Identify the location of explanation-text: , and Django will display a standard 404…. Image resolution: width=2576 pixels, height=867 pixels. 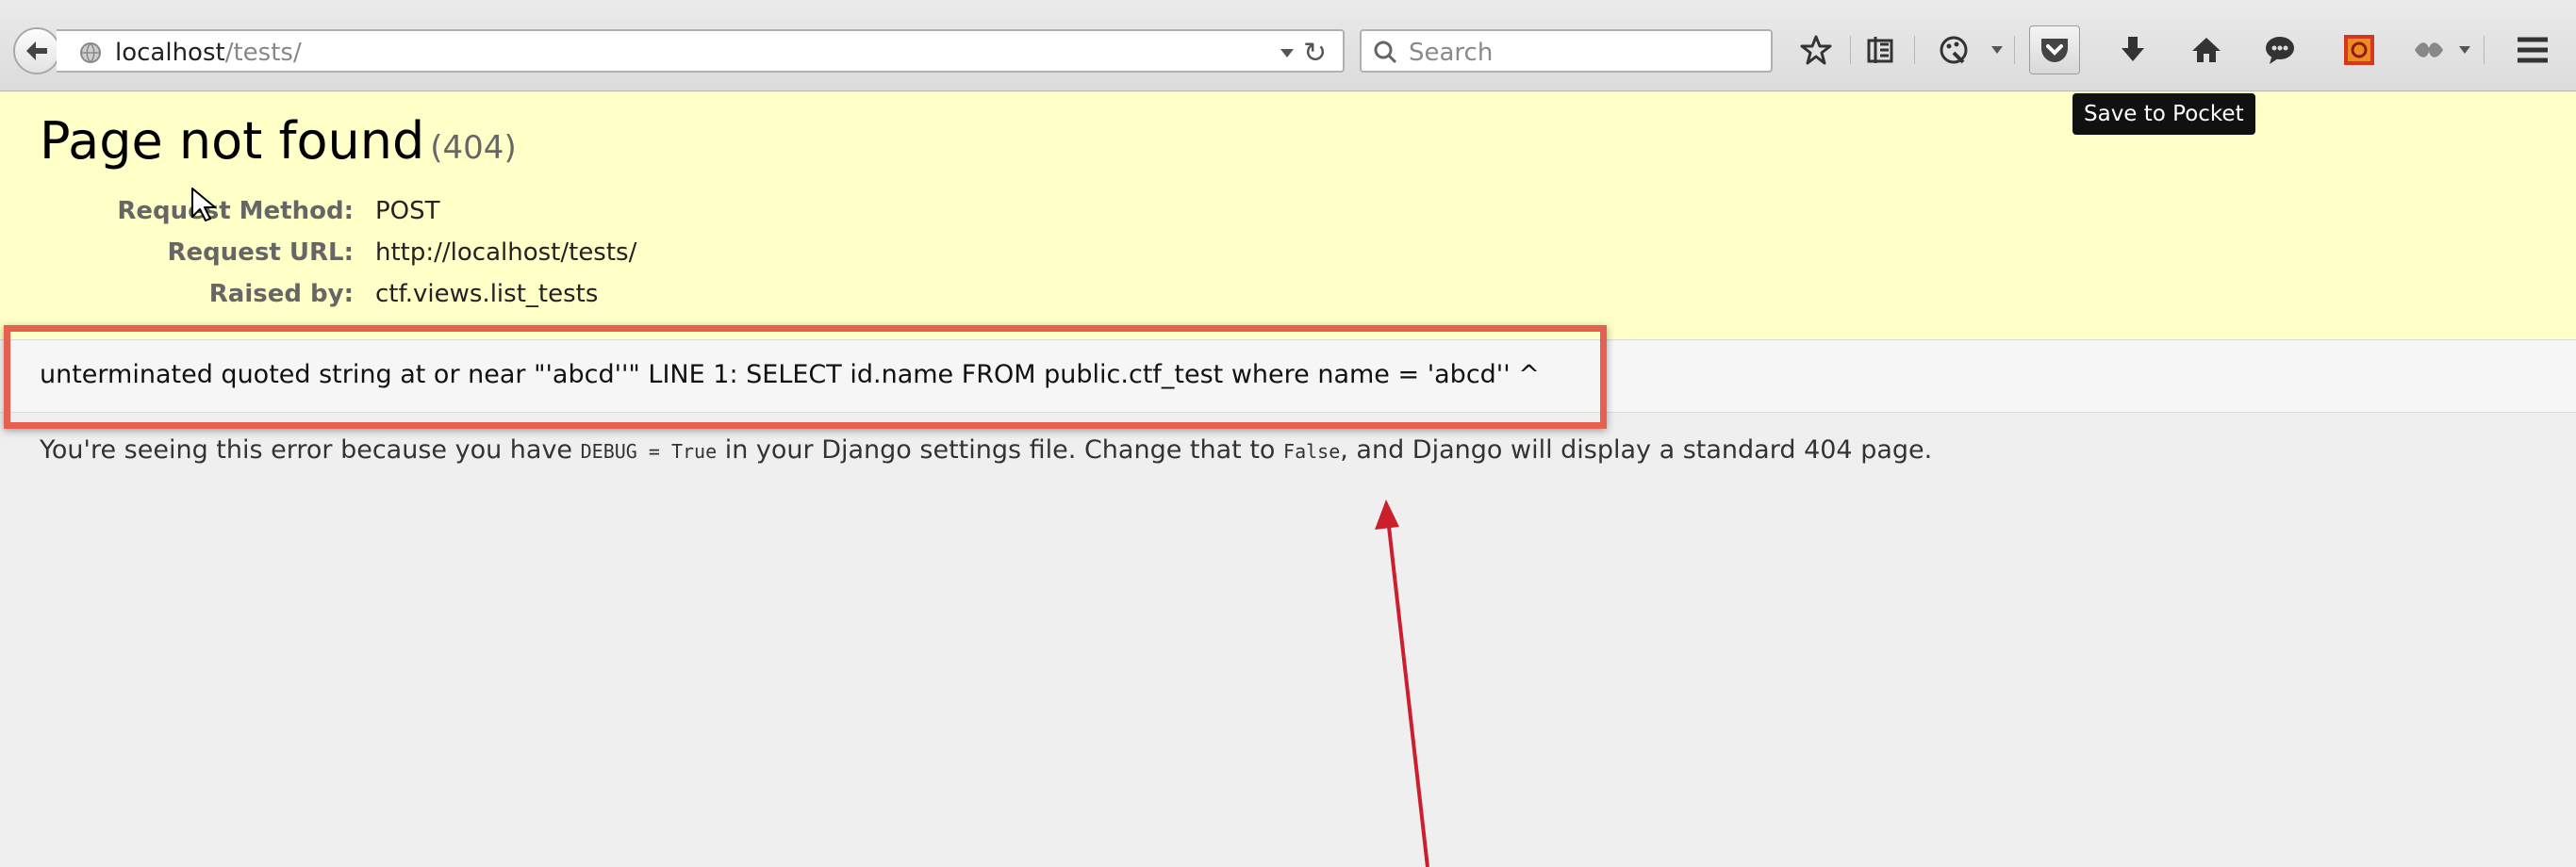
(1636, 450).